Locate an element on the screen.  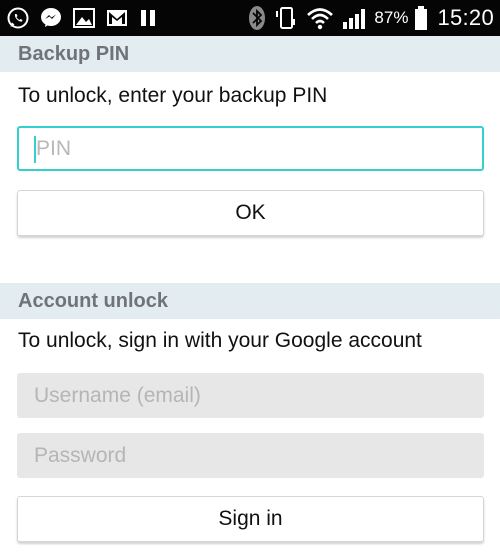
signal-icon is located at coordinates (355, 18).